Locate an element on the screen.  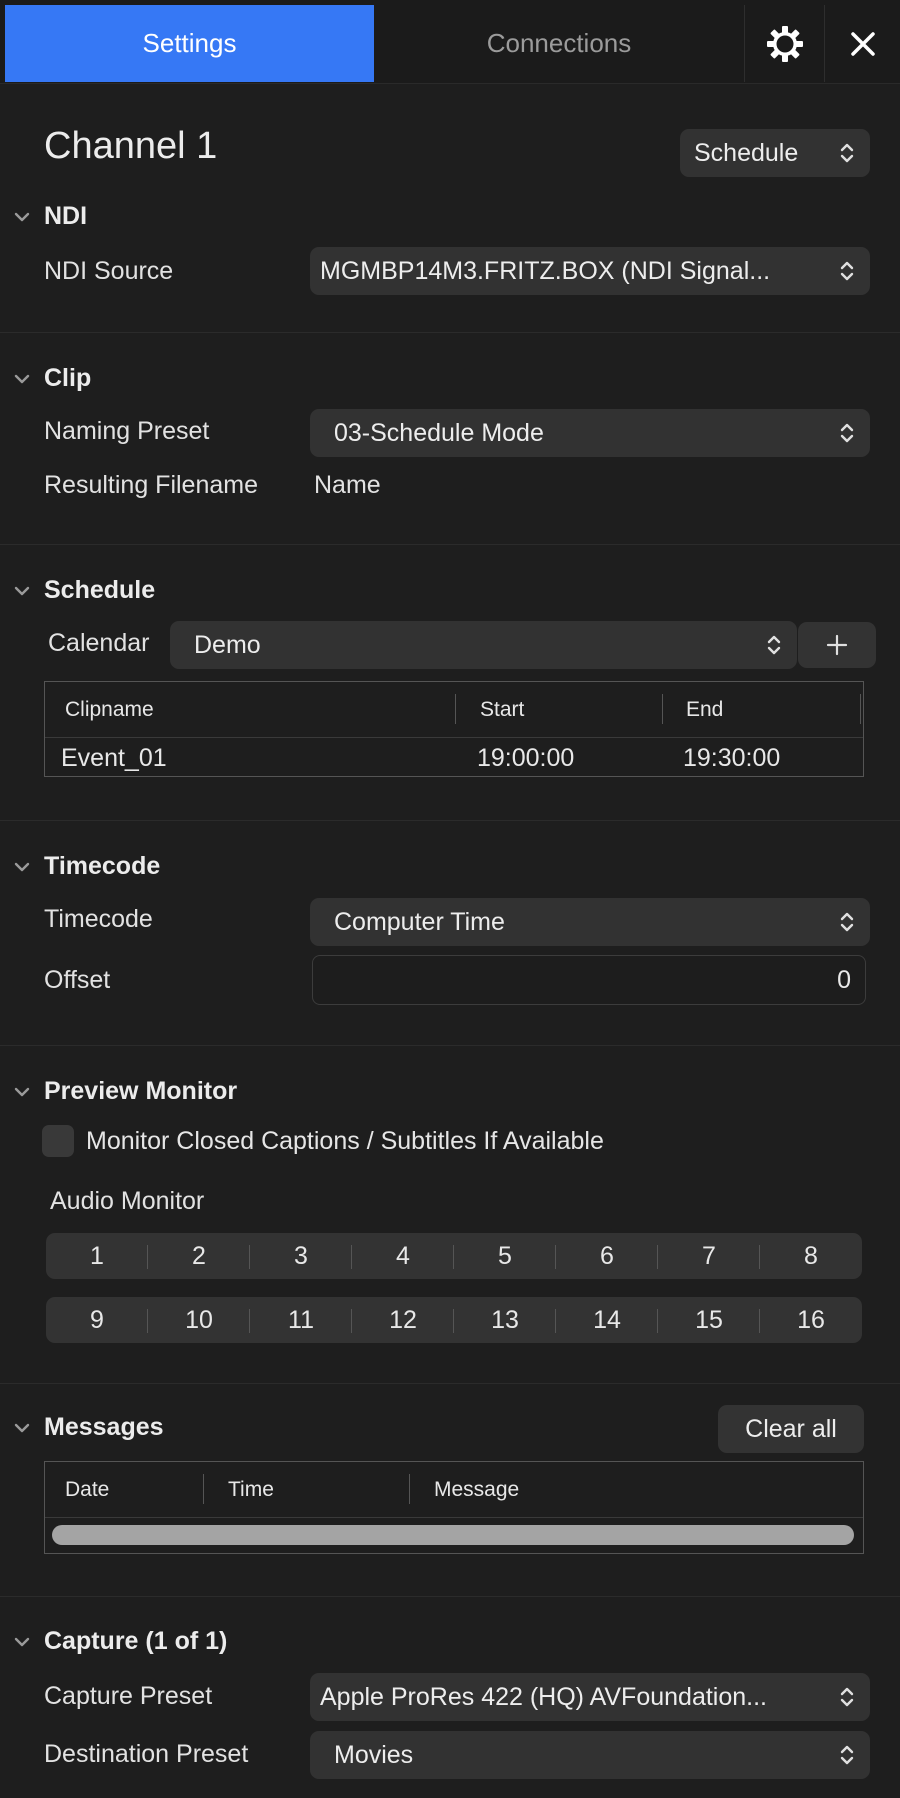
audio-channel-1: 1 is located at coordinates (97, 1256).